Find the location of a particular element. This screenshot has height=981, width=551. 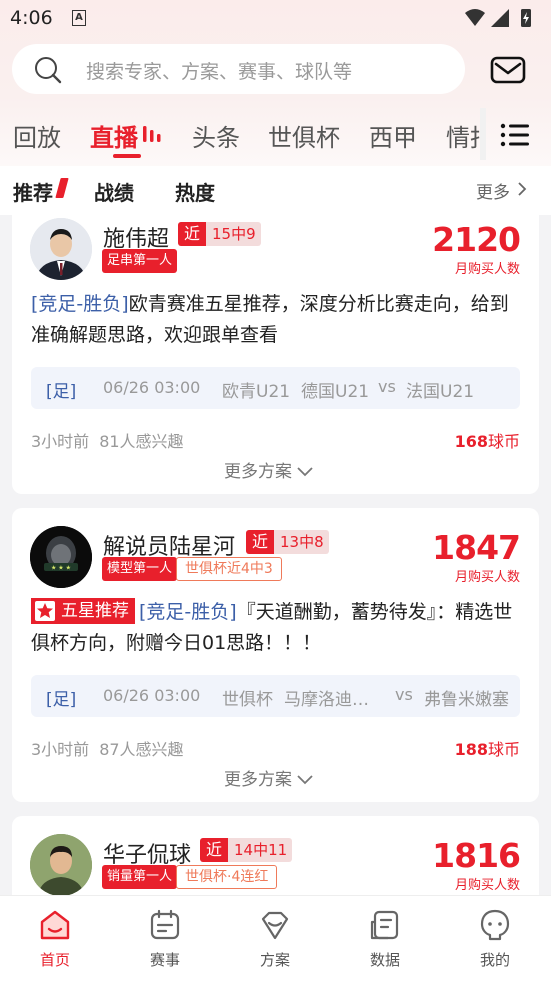

achievement-tag: 世俱杯·4连红 is located at coordinates (227, 877).